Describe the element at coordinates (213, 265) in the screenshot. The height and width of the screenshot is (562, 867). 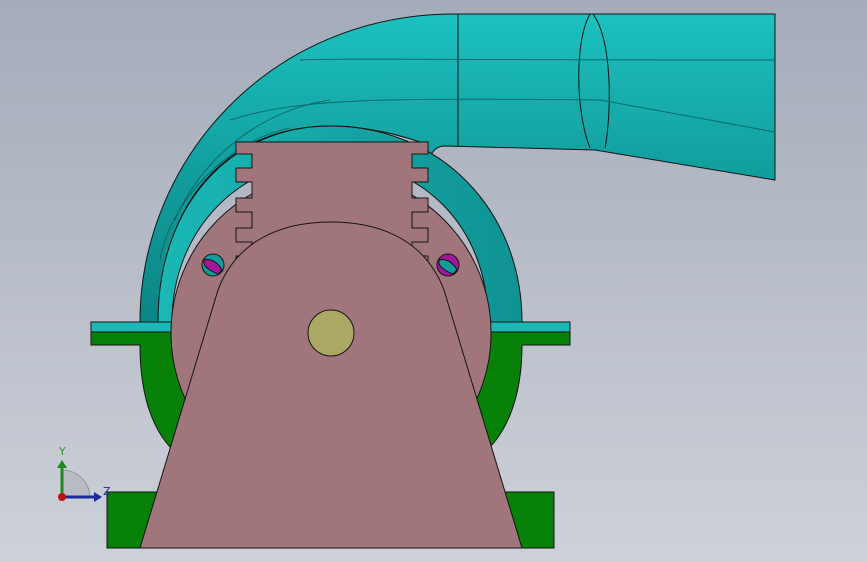
I see `bolt-left` at that location.